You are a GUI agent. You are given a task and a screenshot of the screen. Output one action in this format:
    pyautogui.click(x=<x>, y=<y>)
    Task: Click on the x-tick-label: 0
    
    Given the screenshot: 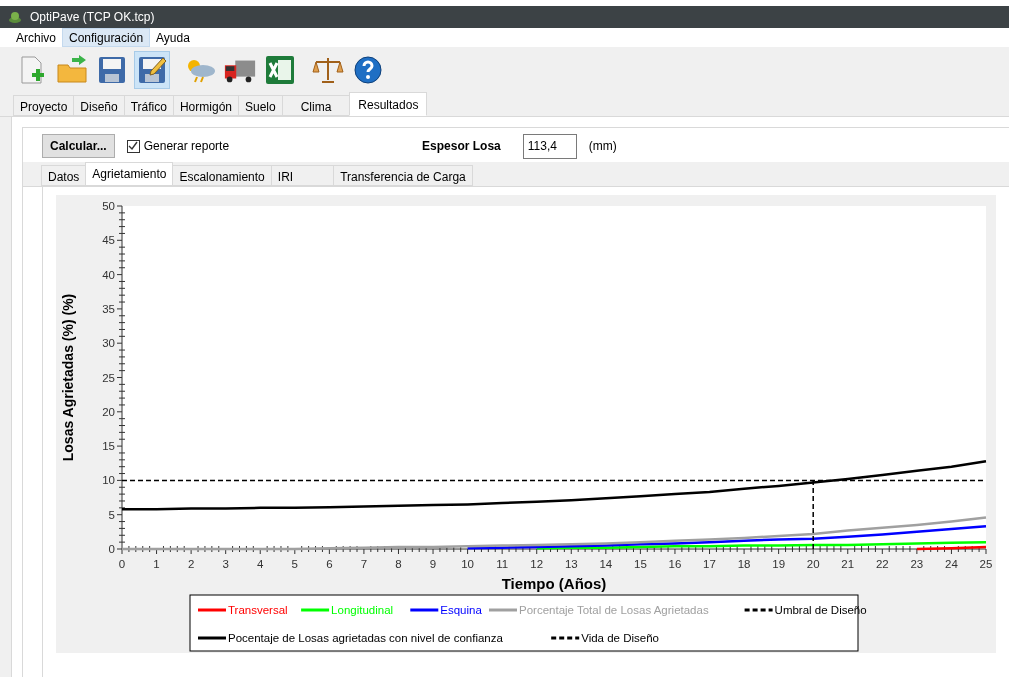 What is the action you would take?
    pyautogui.click(x=122, y=564)
    